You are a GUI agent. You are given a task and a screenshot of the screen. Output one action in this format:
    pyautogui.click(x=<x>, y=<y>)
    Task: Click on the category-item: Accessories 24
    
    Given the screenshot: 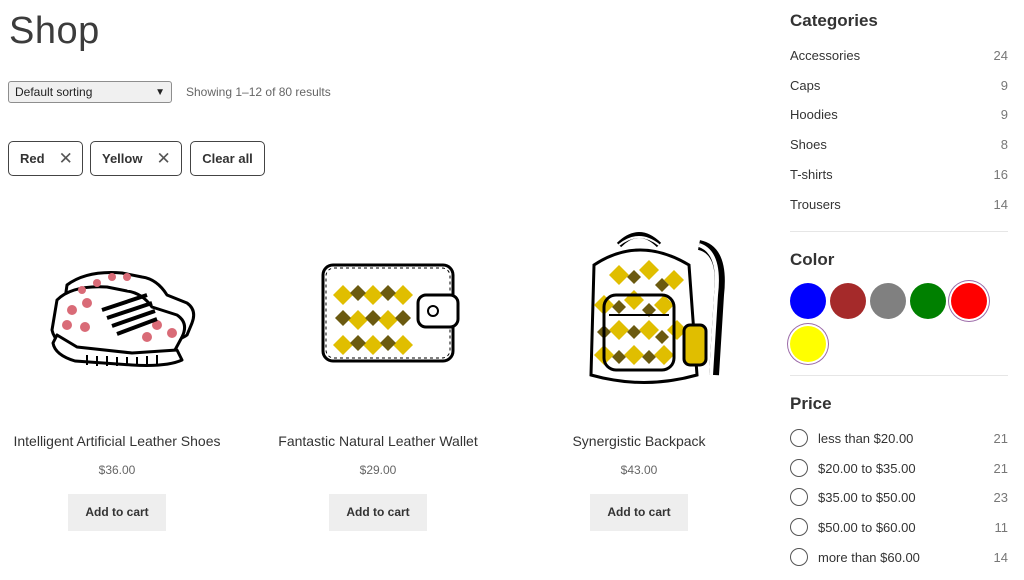 What is the action you would take?
    pyautogui.click(x=899, y=55)
    